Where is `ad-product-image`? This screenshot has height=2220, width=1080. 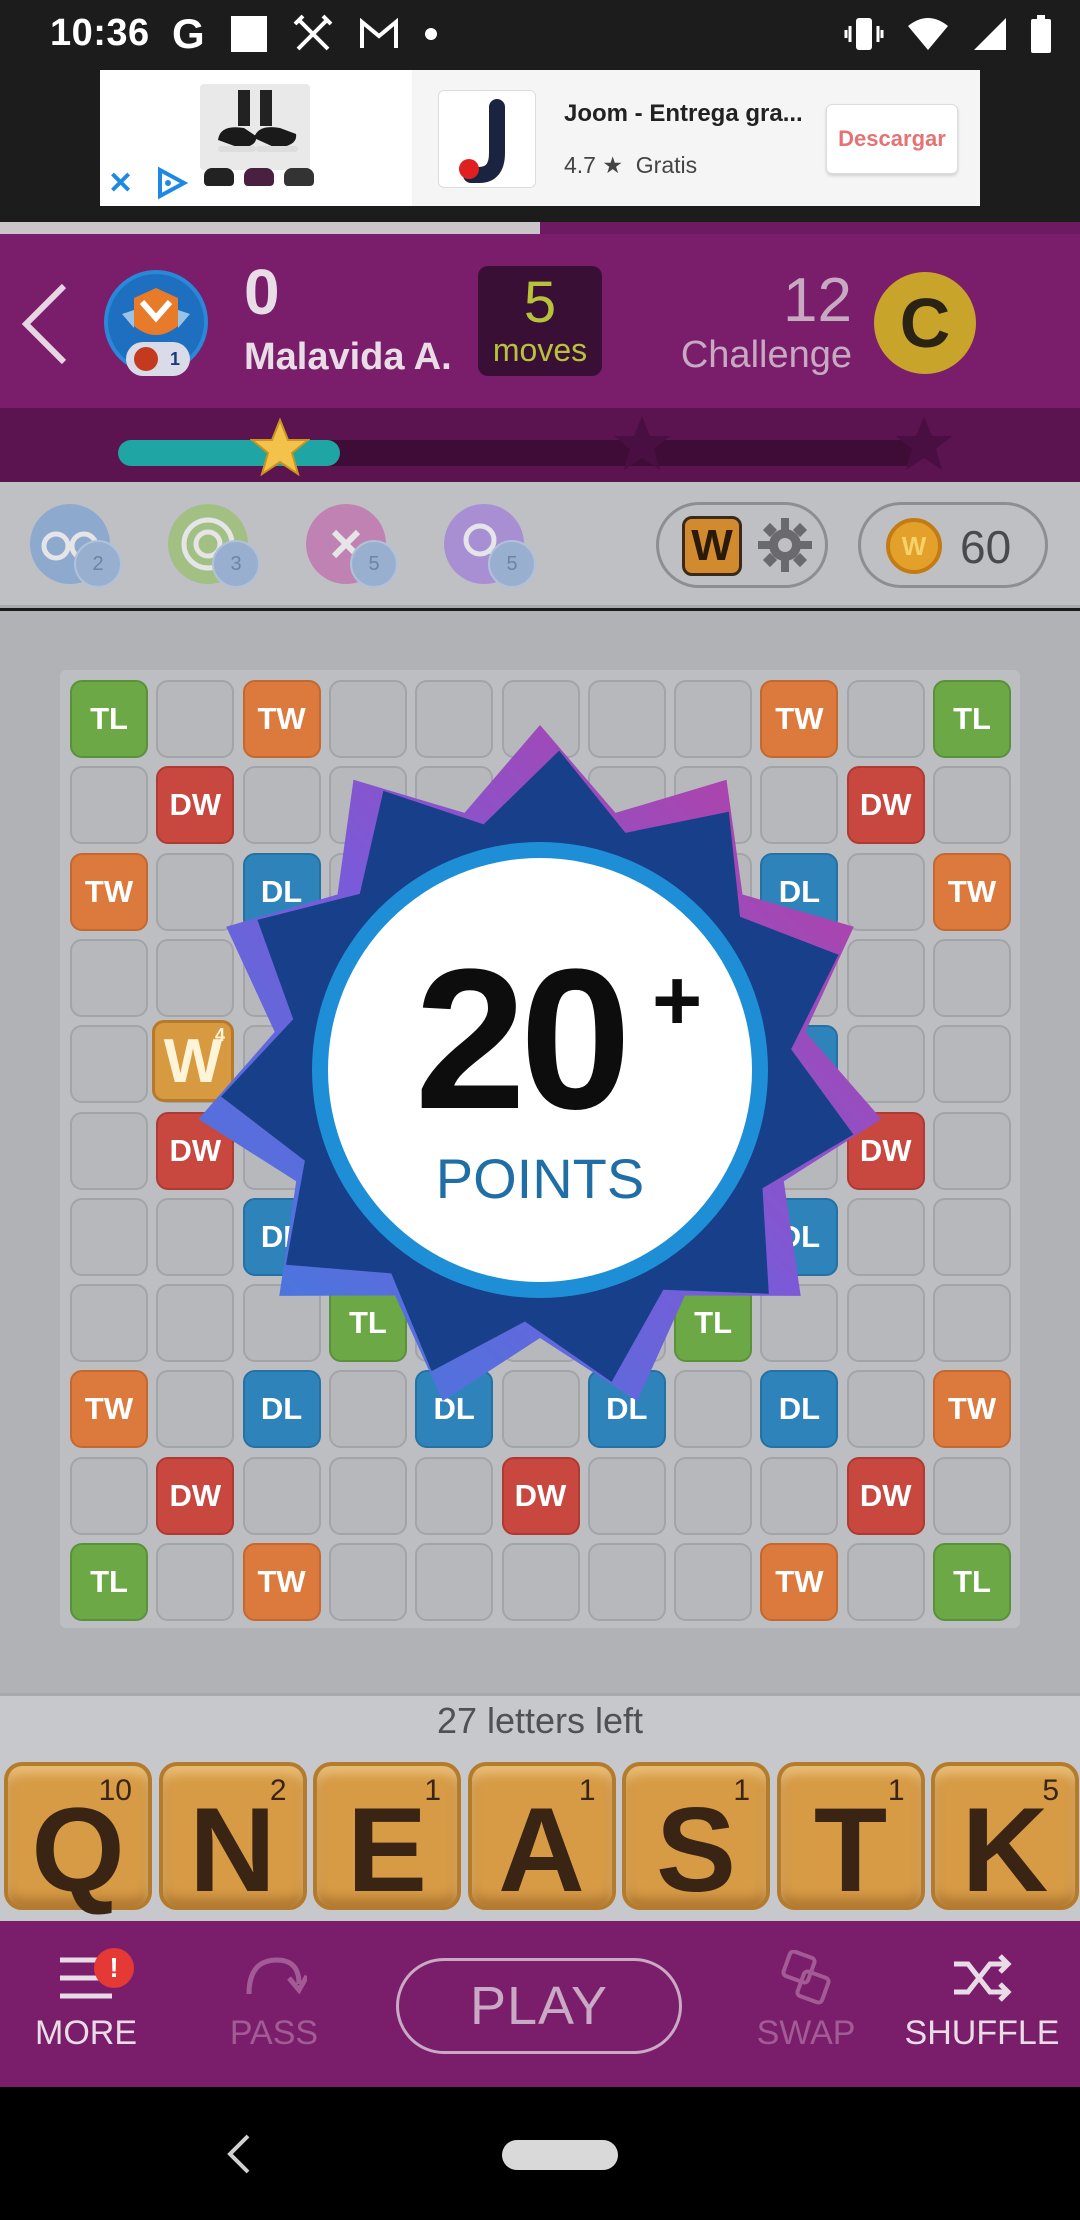 ad-product-image is located at coordinates (255, 127).